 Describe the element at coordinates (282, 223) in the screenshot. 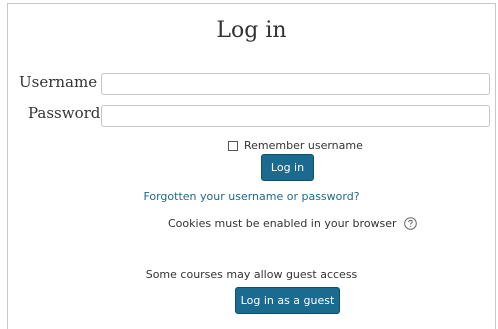

I see `cookies-text: Cookies must be enabled in your browser` at that location.